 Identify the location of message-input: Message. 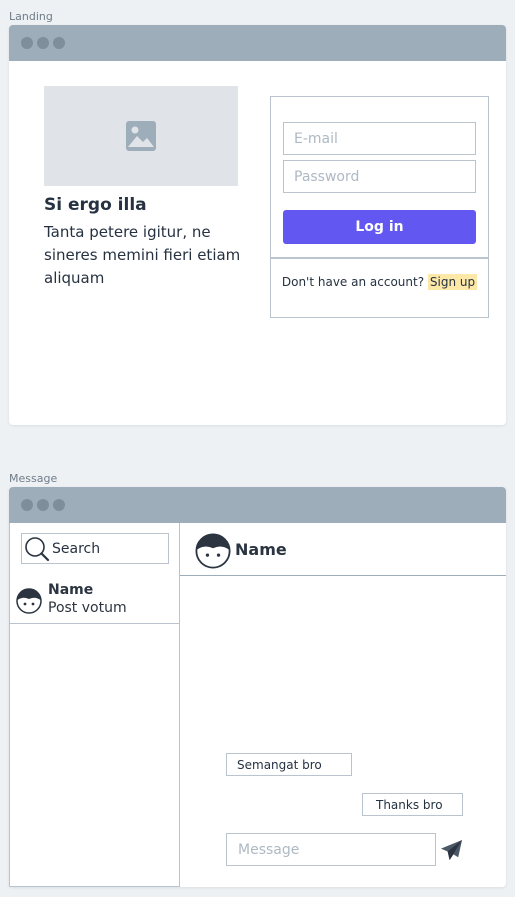
(331, 849).